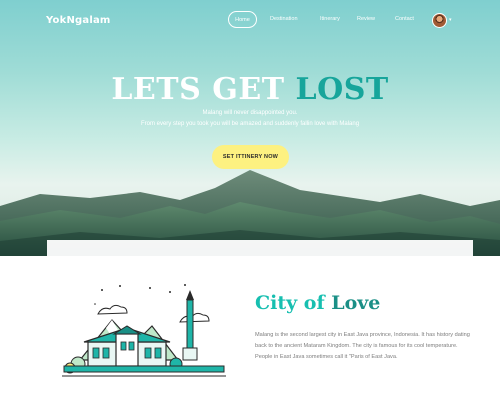  I want to click on hero-subtitle-line-1: Malang will never disappointed you., so click(250, 113).